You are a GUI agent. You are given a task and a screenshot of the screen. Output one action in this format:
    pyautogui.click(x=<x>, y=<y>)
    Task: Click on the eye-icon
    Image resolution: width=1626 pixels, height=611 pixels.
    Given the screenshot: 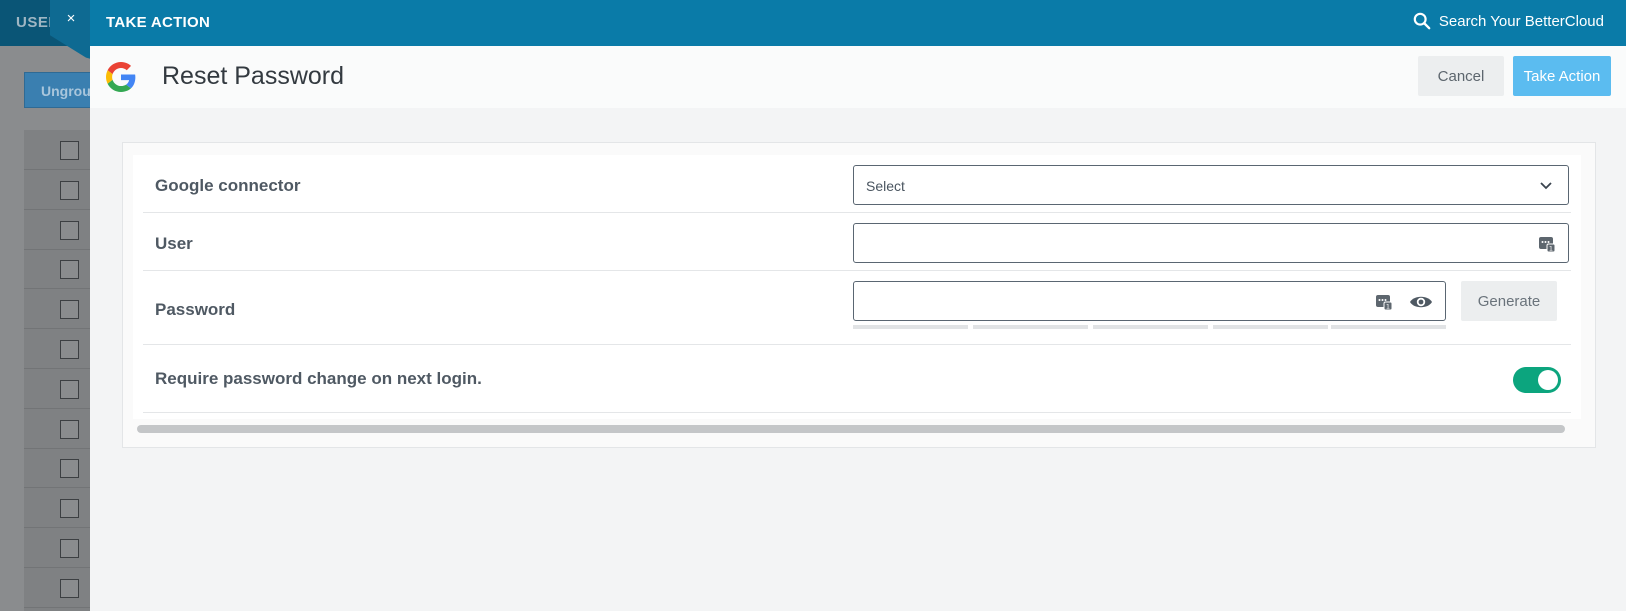 What is the action you would take?
    pyautogui.click(x=1421, y=302)
    